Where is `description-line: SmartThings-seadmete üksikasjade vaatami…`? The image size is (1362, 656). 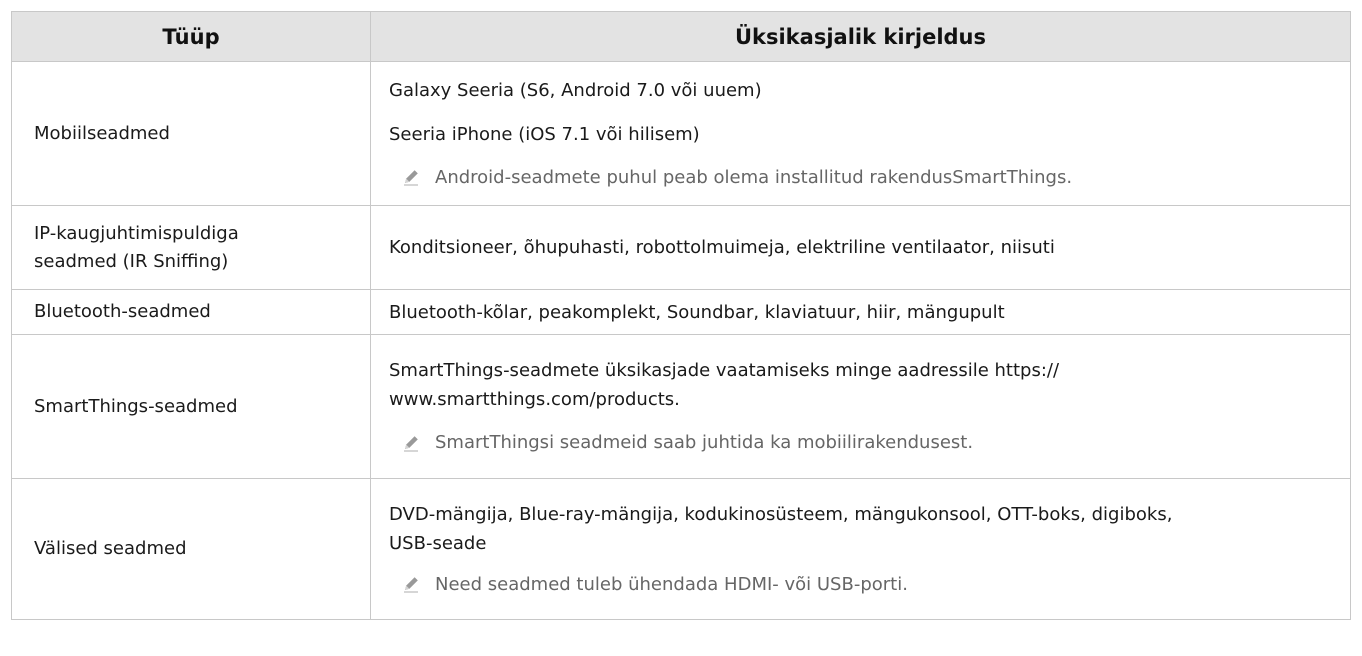
description-line: SmartThings-seadmete üksikasjade vaatami… is located at coordinates (724, 370).